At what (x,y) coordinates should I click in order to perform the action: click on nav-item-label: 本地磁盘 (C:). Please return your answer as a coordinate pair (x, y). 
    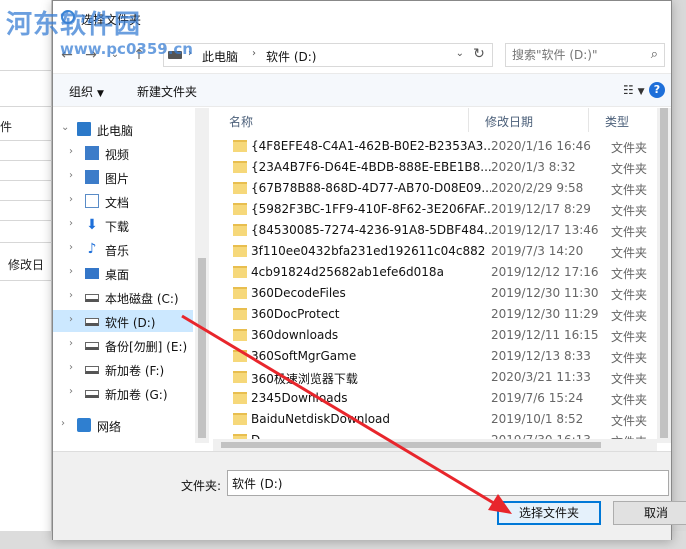
    Looking at the image, I should click on (142, 299).